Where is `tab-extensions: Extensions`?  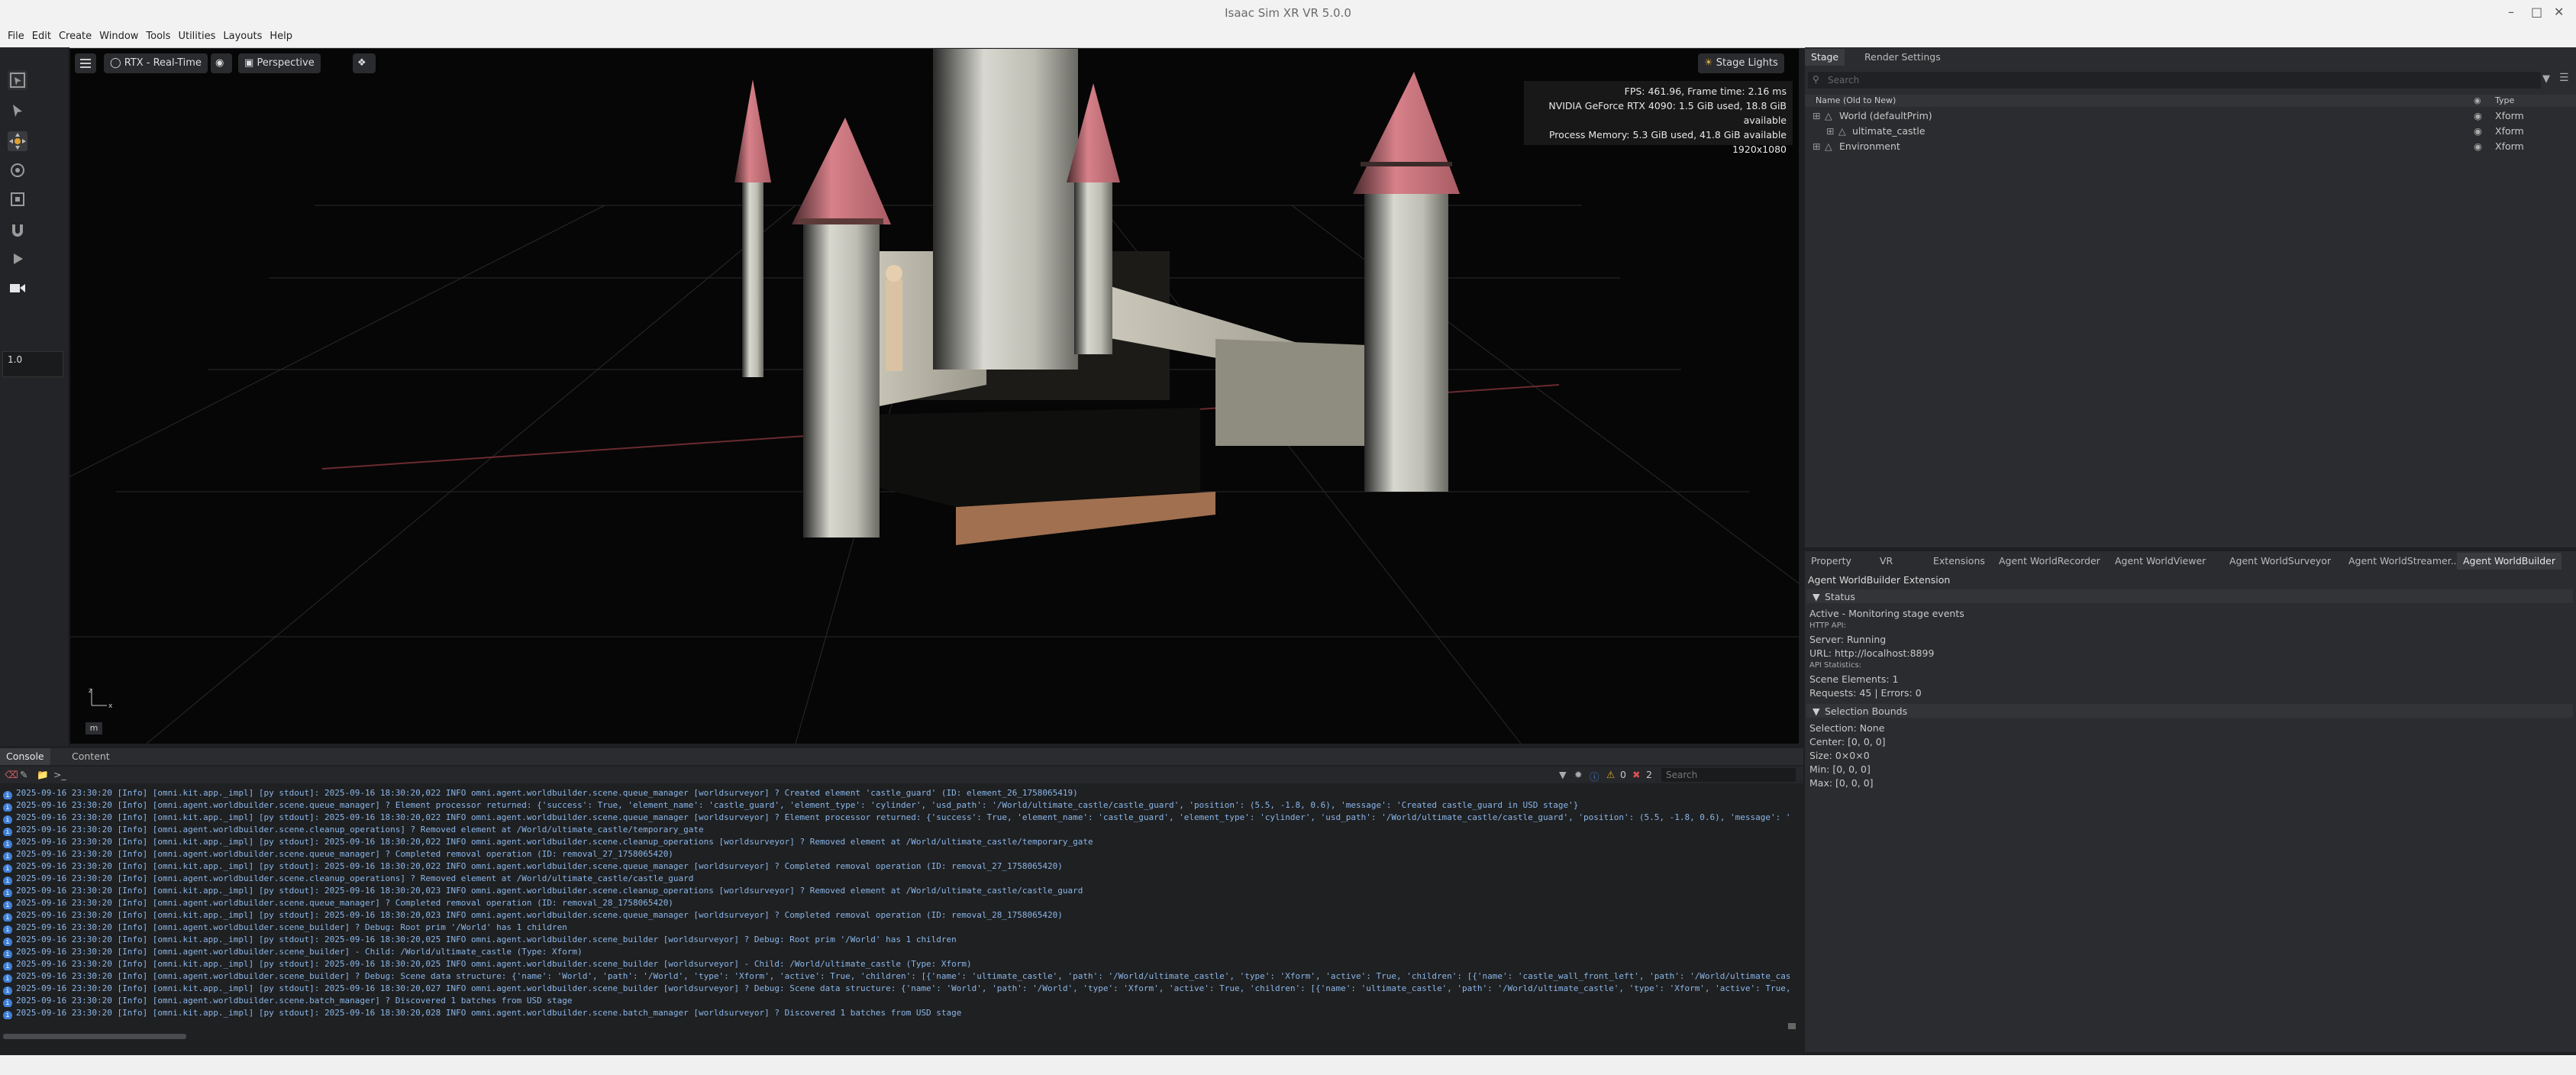 tab-extensions: Extensions is located at coordinates (1959, 561).